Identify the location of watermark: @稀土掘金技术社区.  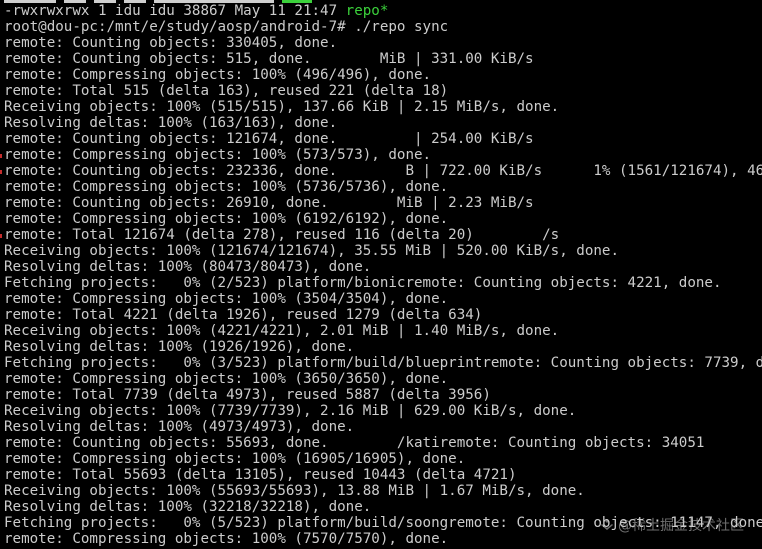
(672, 525).